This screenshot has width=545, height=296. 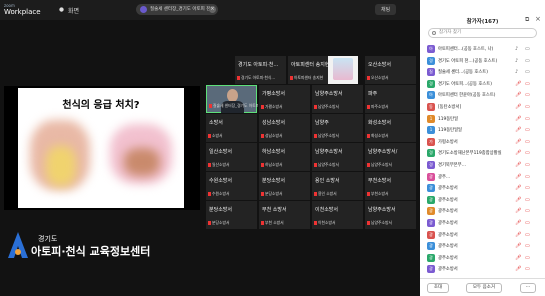 I want to click on participant-search-input: 참가자 찾기, so click(x=482, y=33).